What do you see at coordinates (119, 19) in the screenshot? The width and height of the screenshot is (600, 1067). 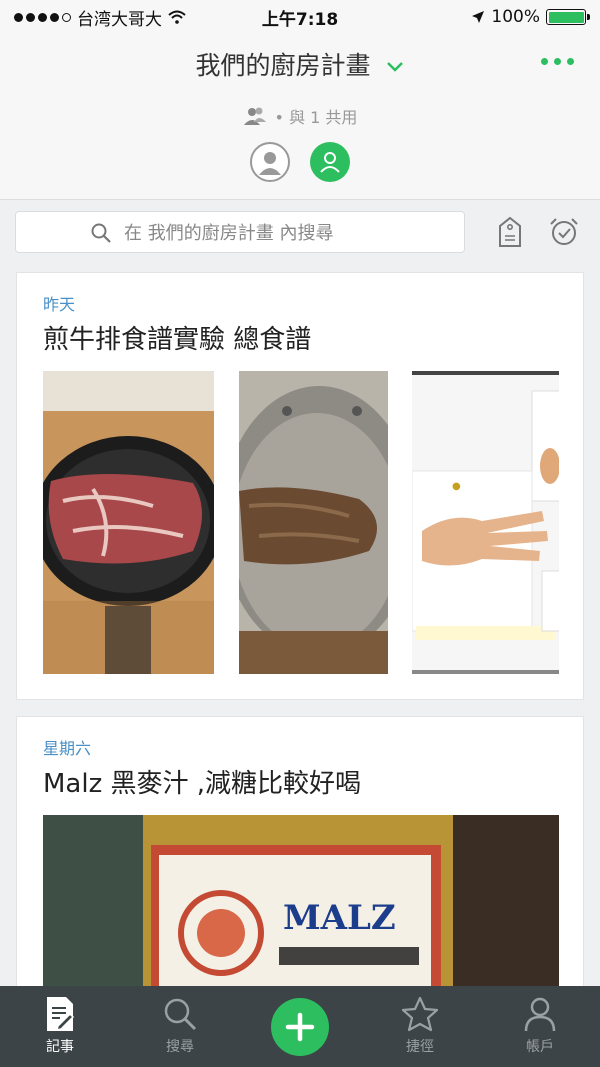 I see `carrier-name: 台湾大哥大` at bounding box center [119, 19].